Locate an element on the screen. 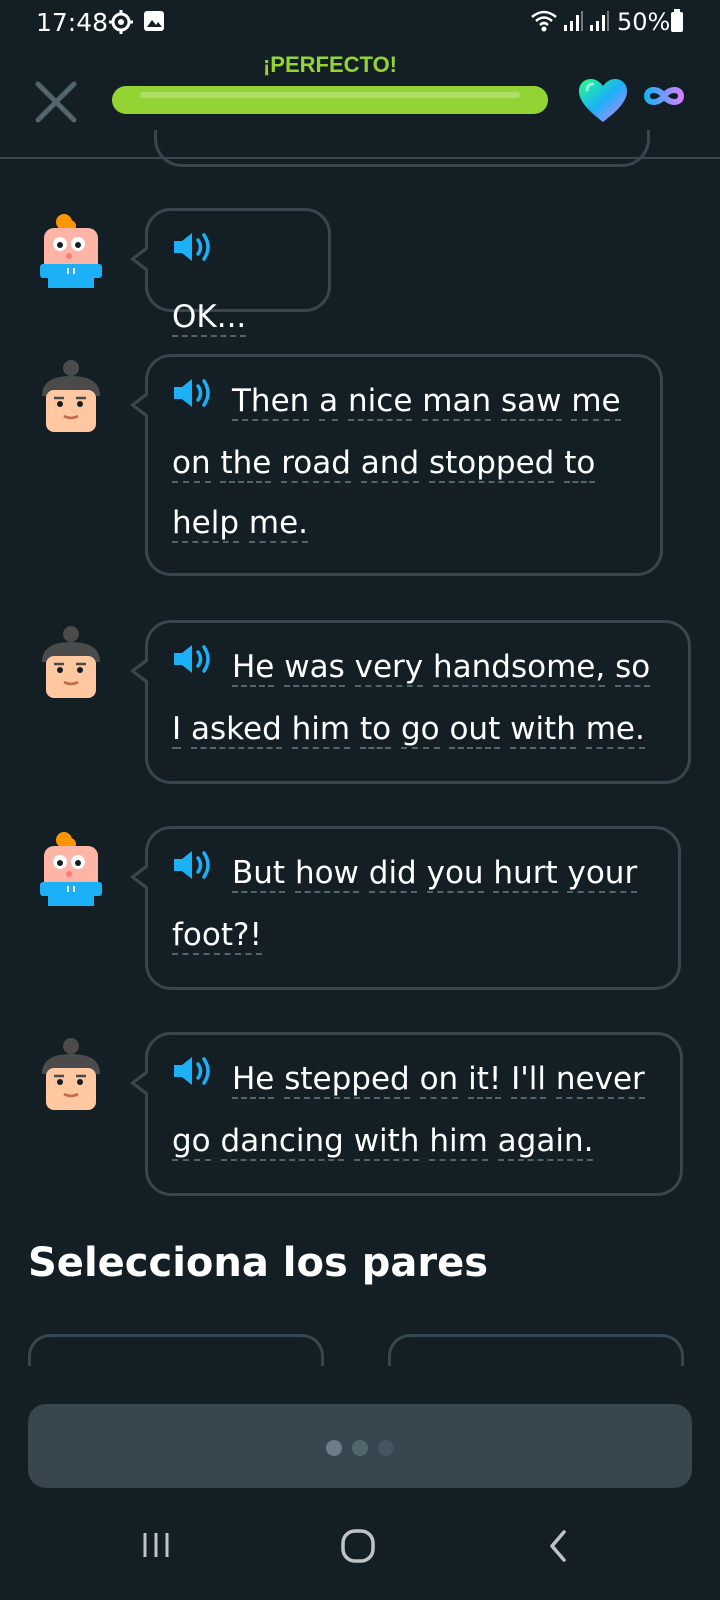 The height and width of the screenshot is (1600, 720). word: again. is located at coordinates (545, 1141).